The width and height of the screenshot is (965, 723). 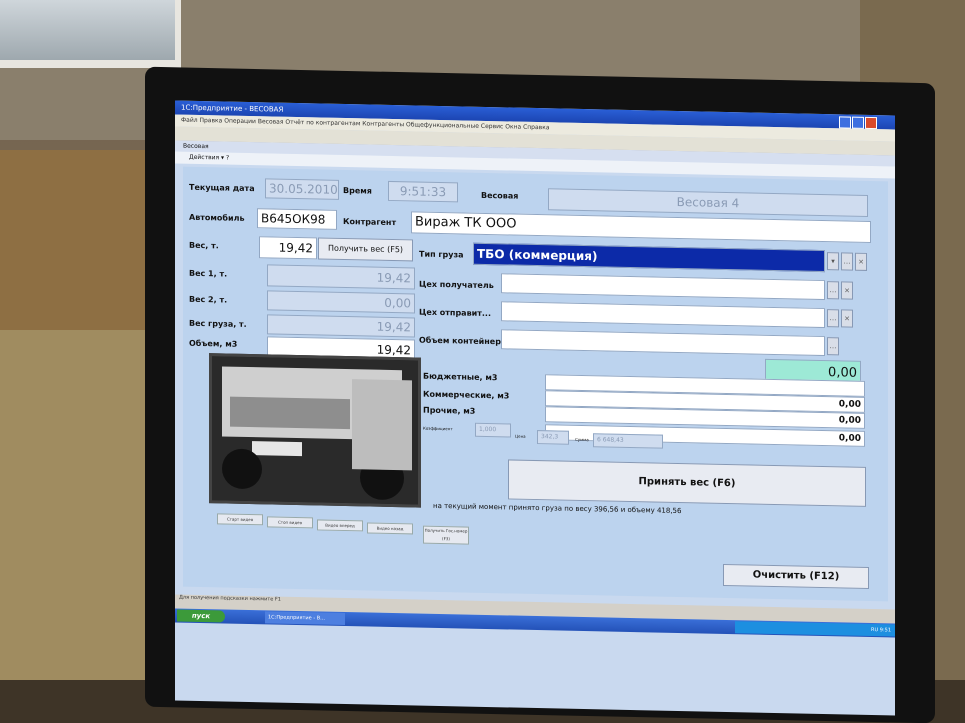 What do you see at coordinates (446, 535) in the screenshot?
I see `get-number-button: Получить Гос.номер (F3)` at bounding box center [446, 535].